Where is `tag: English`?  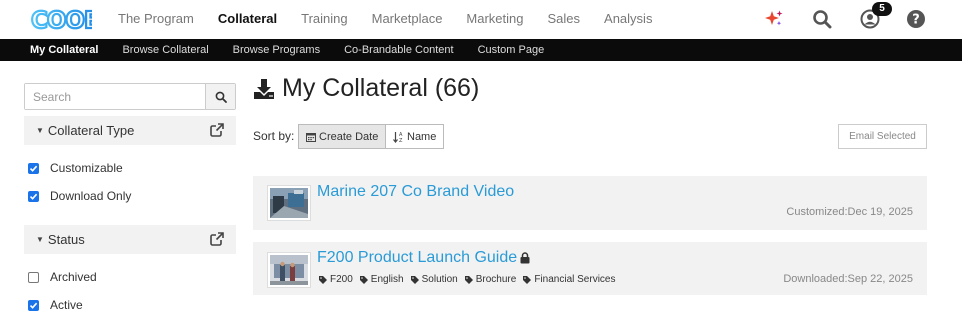
tag: English is located at coordinates (381, 279).